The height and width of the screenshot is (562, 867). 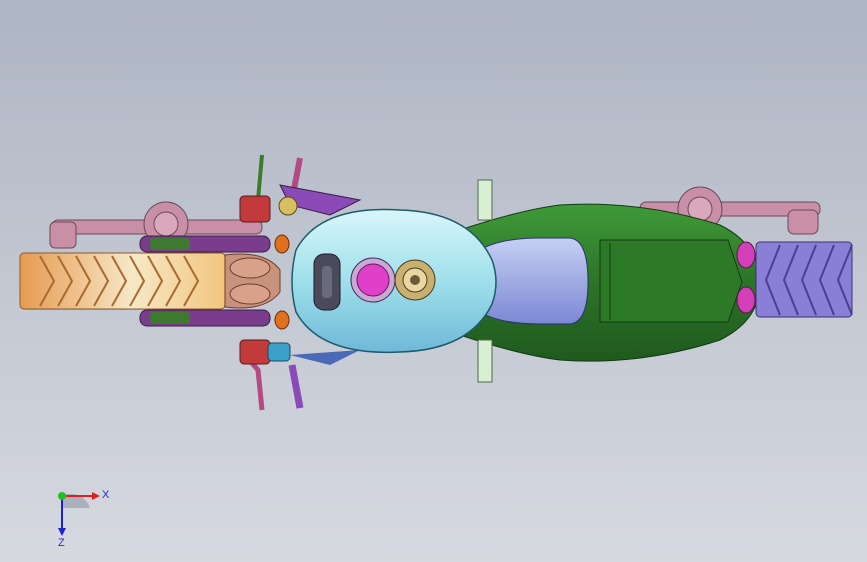 I want to click on coordinate-triad: X Y Z, so click(x=84, y=518).